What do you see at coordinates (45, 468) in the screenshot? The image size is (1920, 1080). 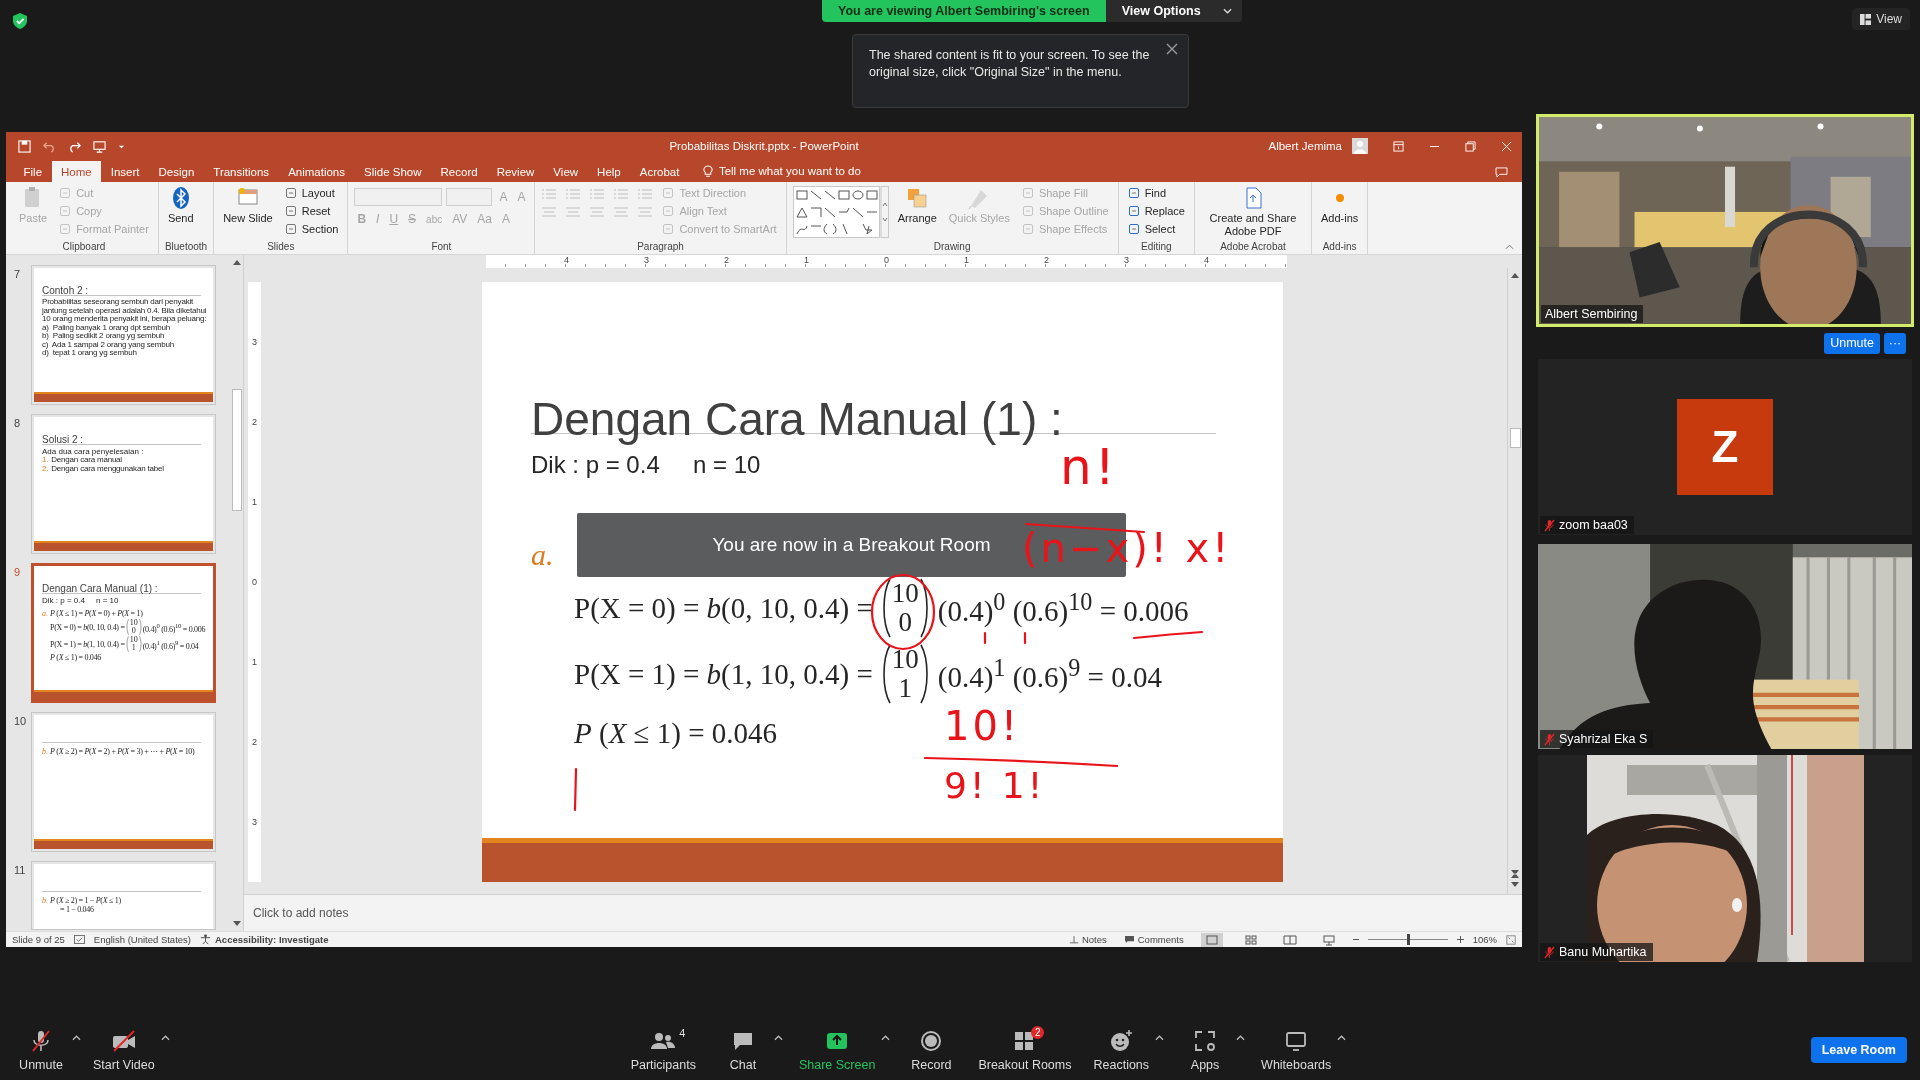 I see `list-number: 2.` at bounding box center [45, 468].